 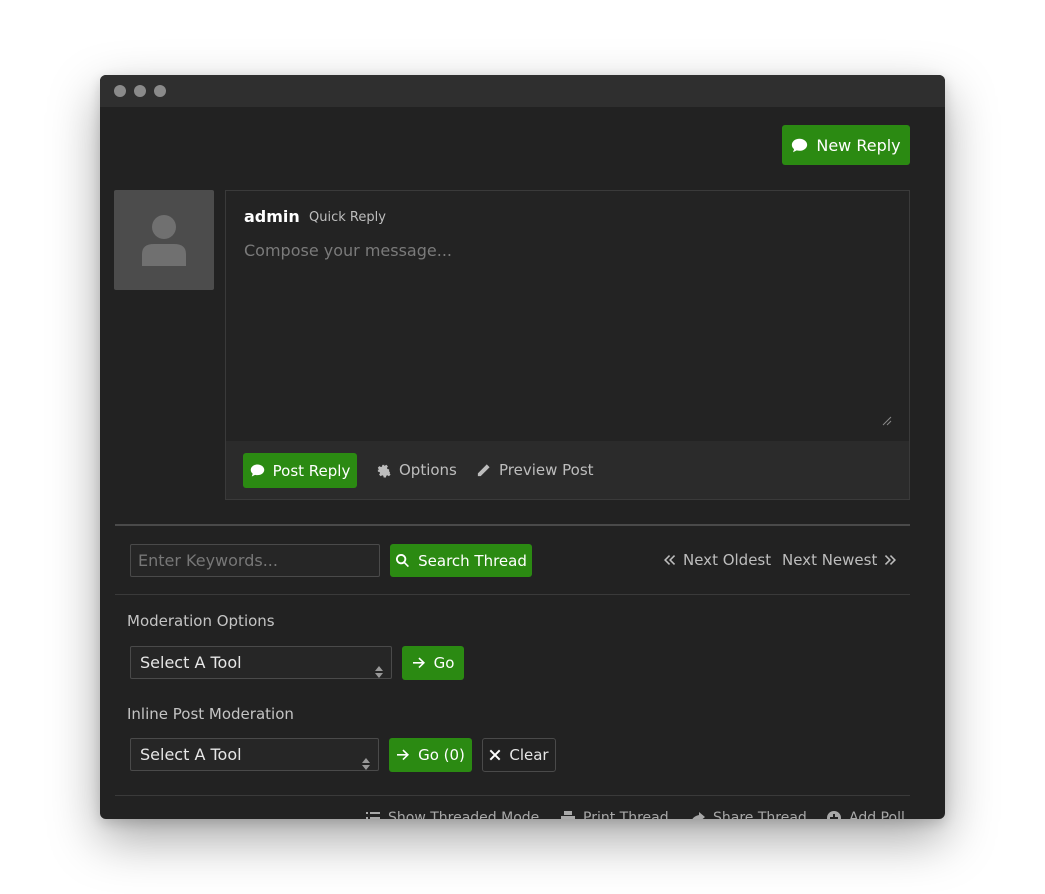 What do you see at coordinates (698, 815) in the screenshot?
I see `share-icon` at bounding box center [698, 815].